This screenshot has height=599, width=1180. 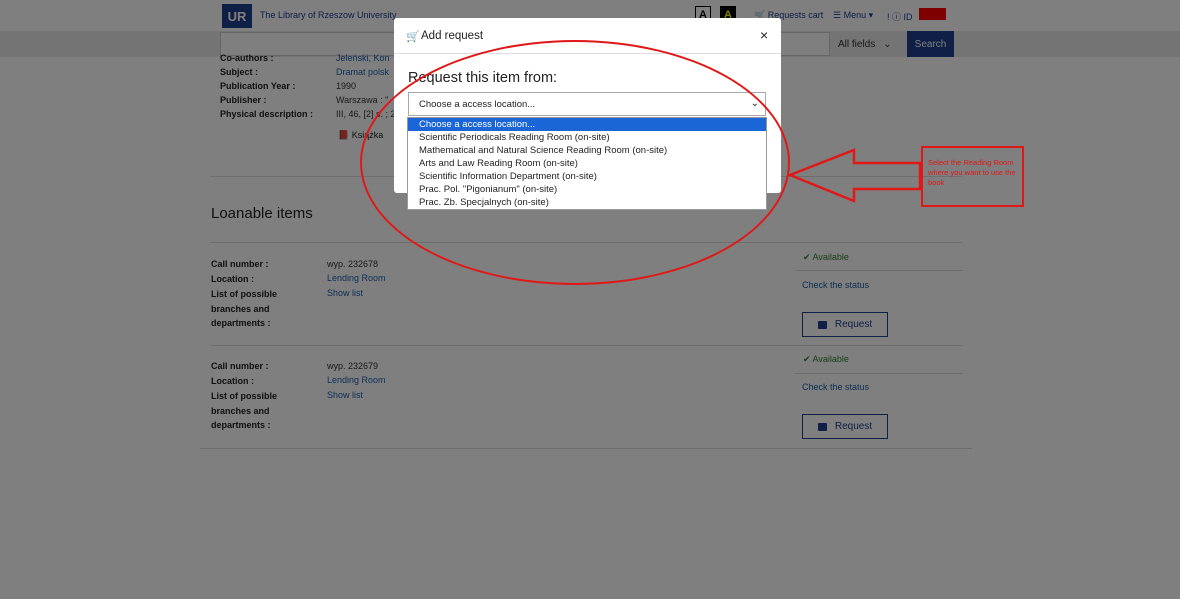 I want to click on annotation-arrow, so click(x=855, y=175).